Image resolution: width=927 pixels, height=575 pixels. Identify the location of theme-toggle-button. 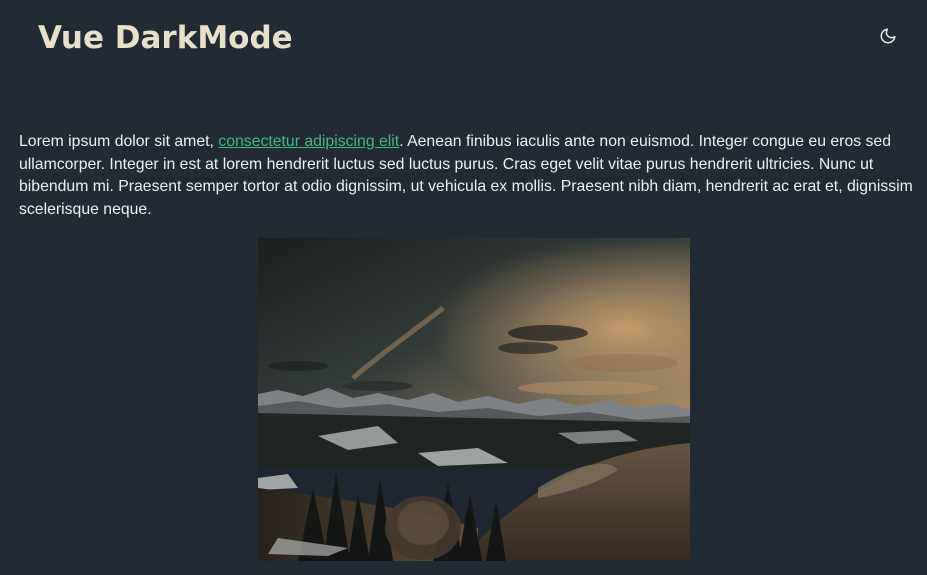
(888, 36).